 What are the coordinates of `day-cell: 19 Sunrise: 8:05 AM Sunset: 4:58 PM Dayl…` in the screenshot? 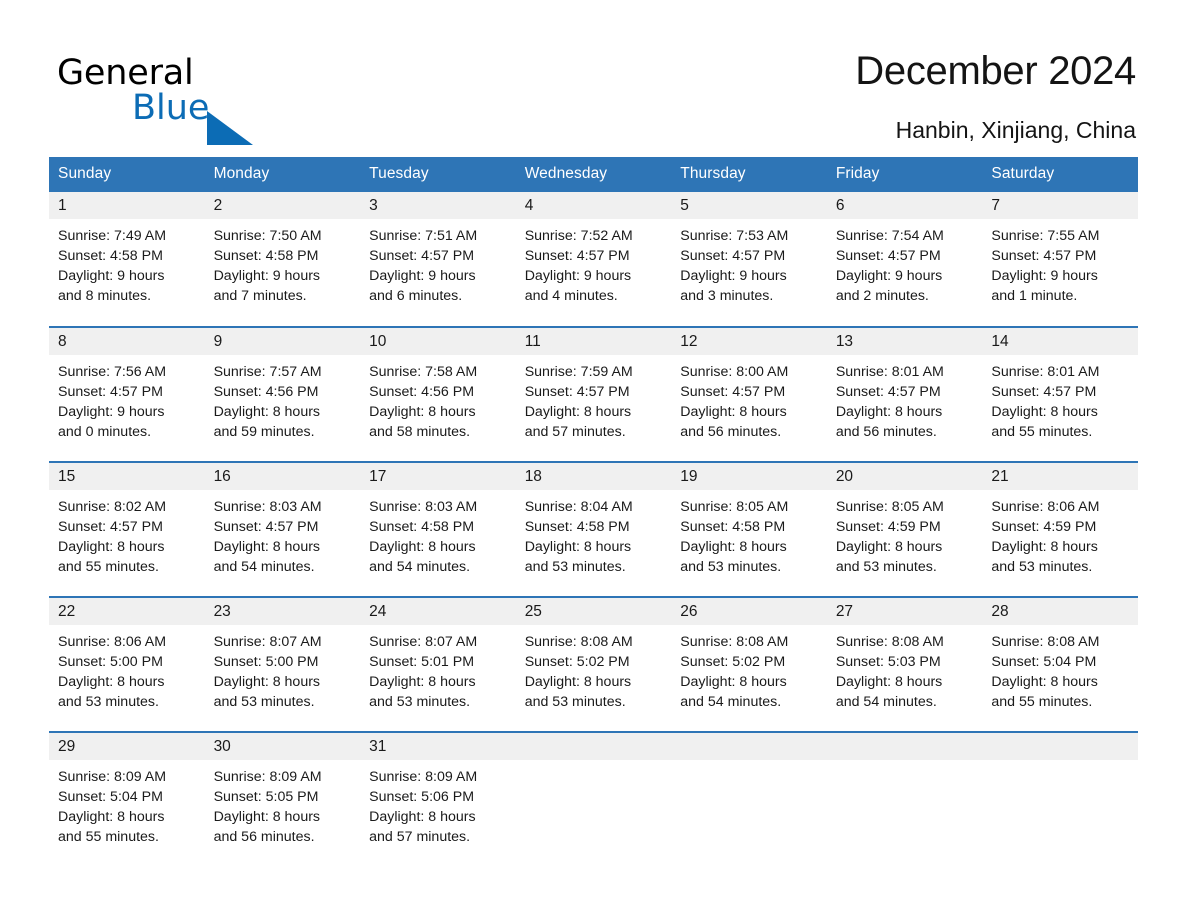 It's located at (749, 529).